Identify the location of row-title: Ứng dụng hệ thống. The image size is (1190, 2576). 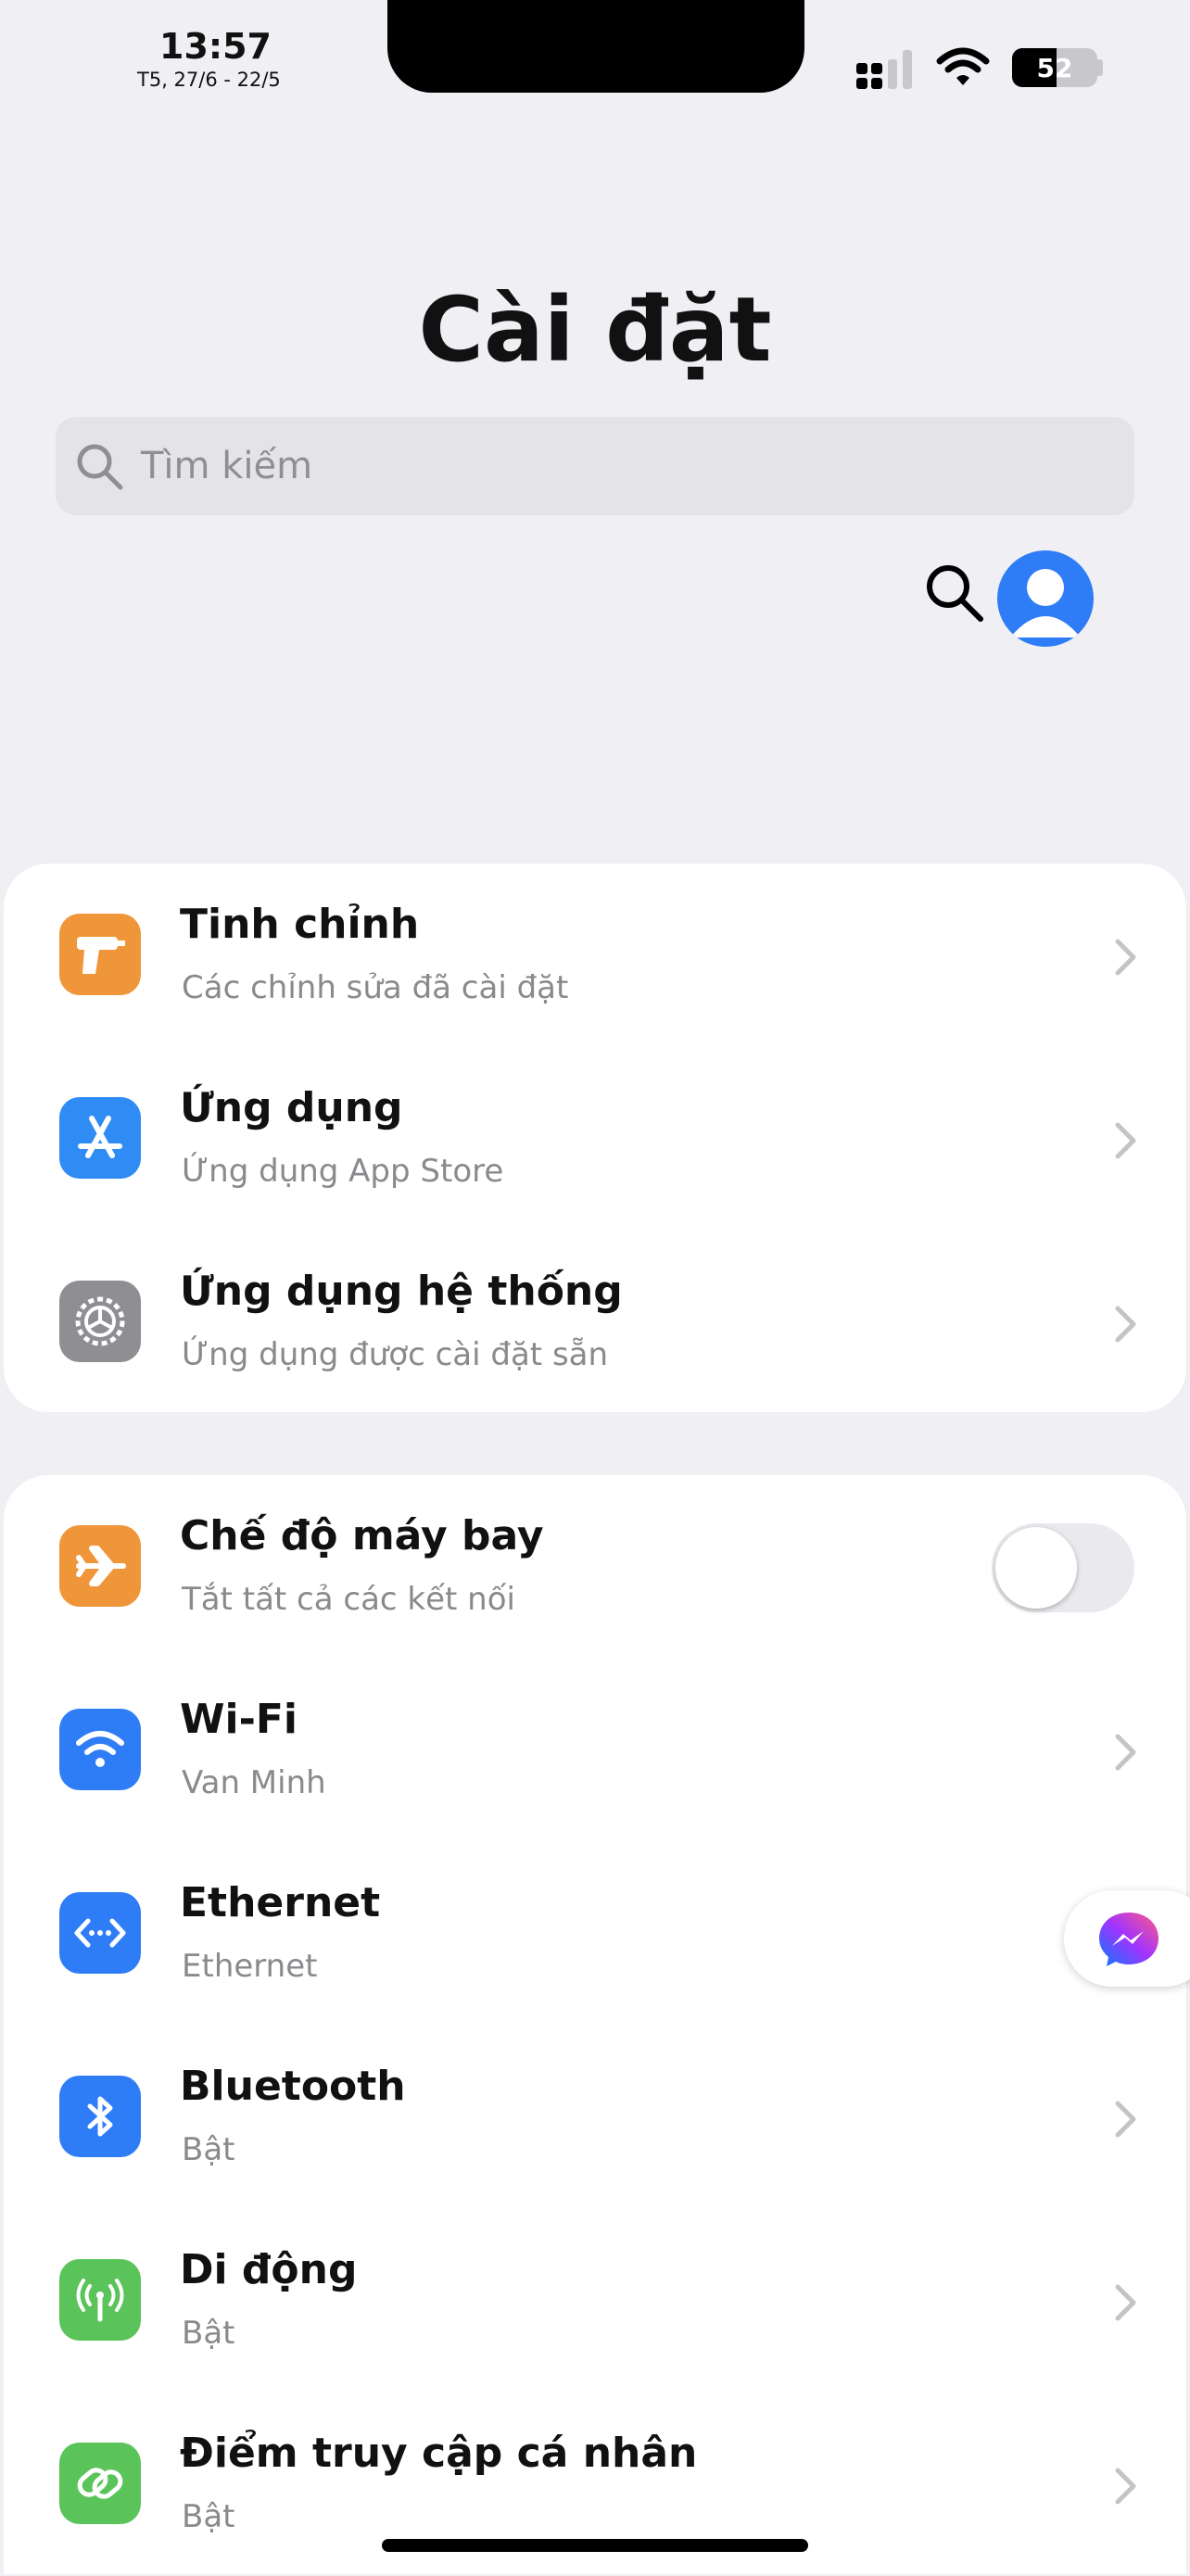
(401, 1291).